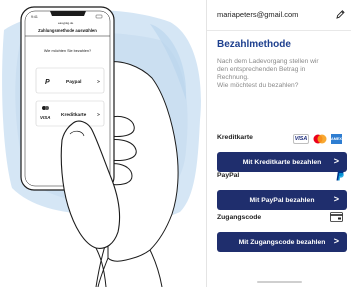 The width and height of the screenshot is (351, 287). I want to click on button-label: Mit Kreditkarte bezahlen, so click(282, 162).